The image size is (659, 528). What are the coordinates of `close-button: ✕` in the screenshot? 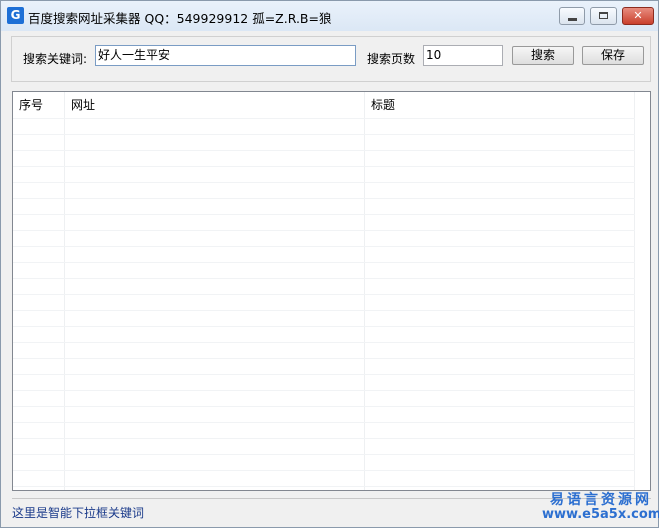 It's located at (638, 16).